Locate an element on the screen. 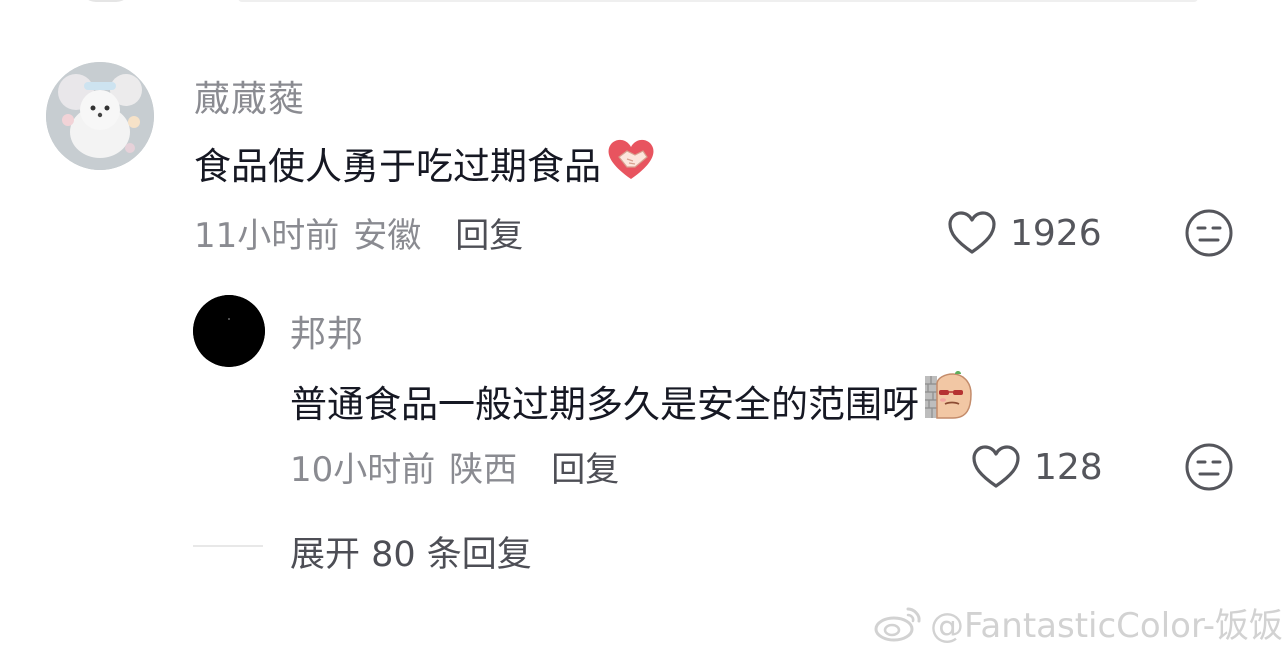 The height and width of the screenshot is (653, 1284). comment-text-body: 普通食品一般过期多久是安全的范围呀 is located at coordinates (604, 404).